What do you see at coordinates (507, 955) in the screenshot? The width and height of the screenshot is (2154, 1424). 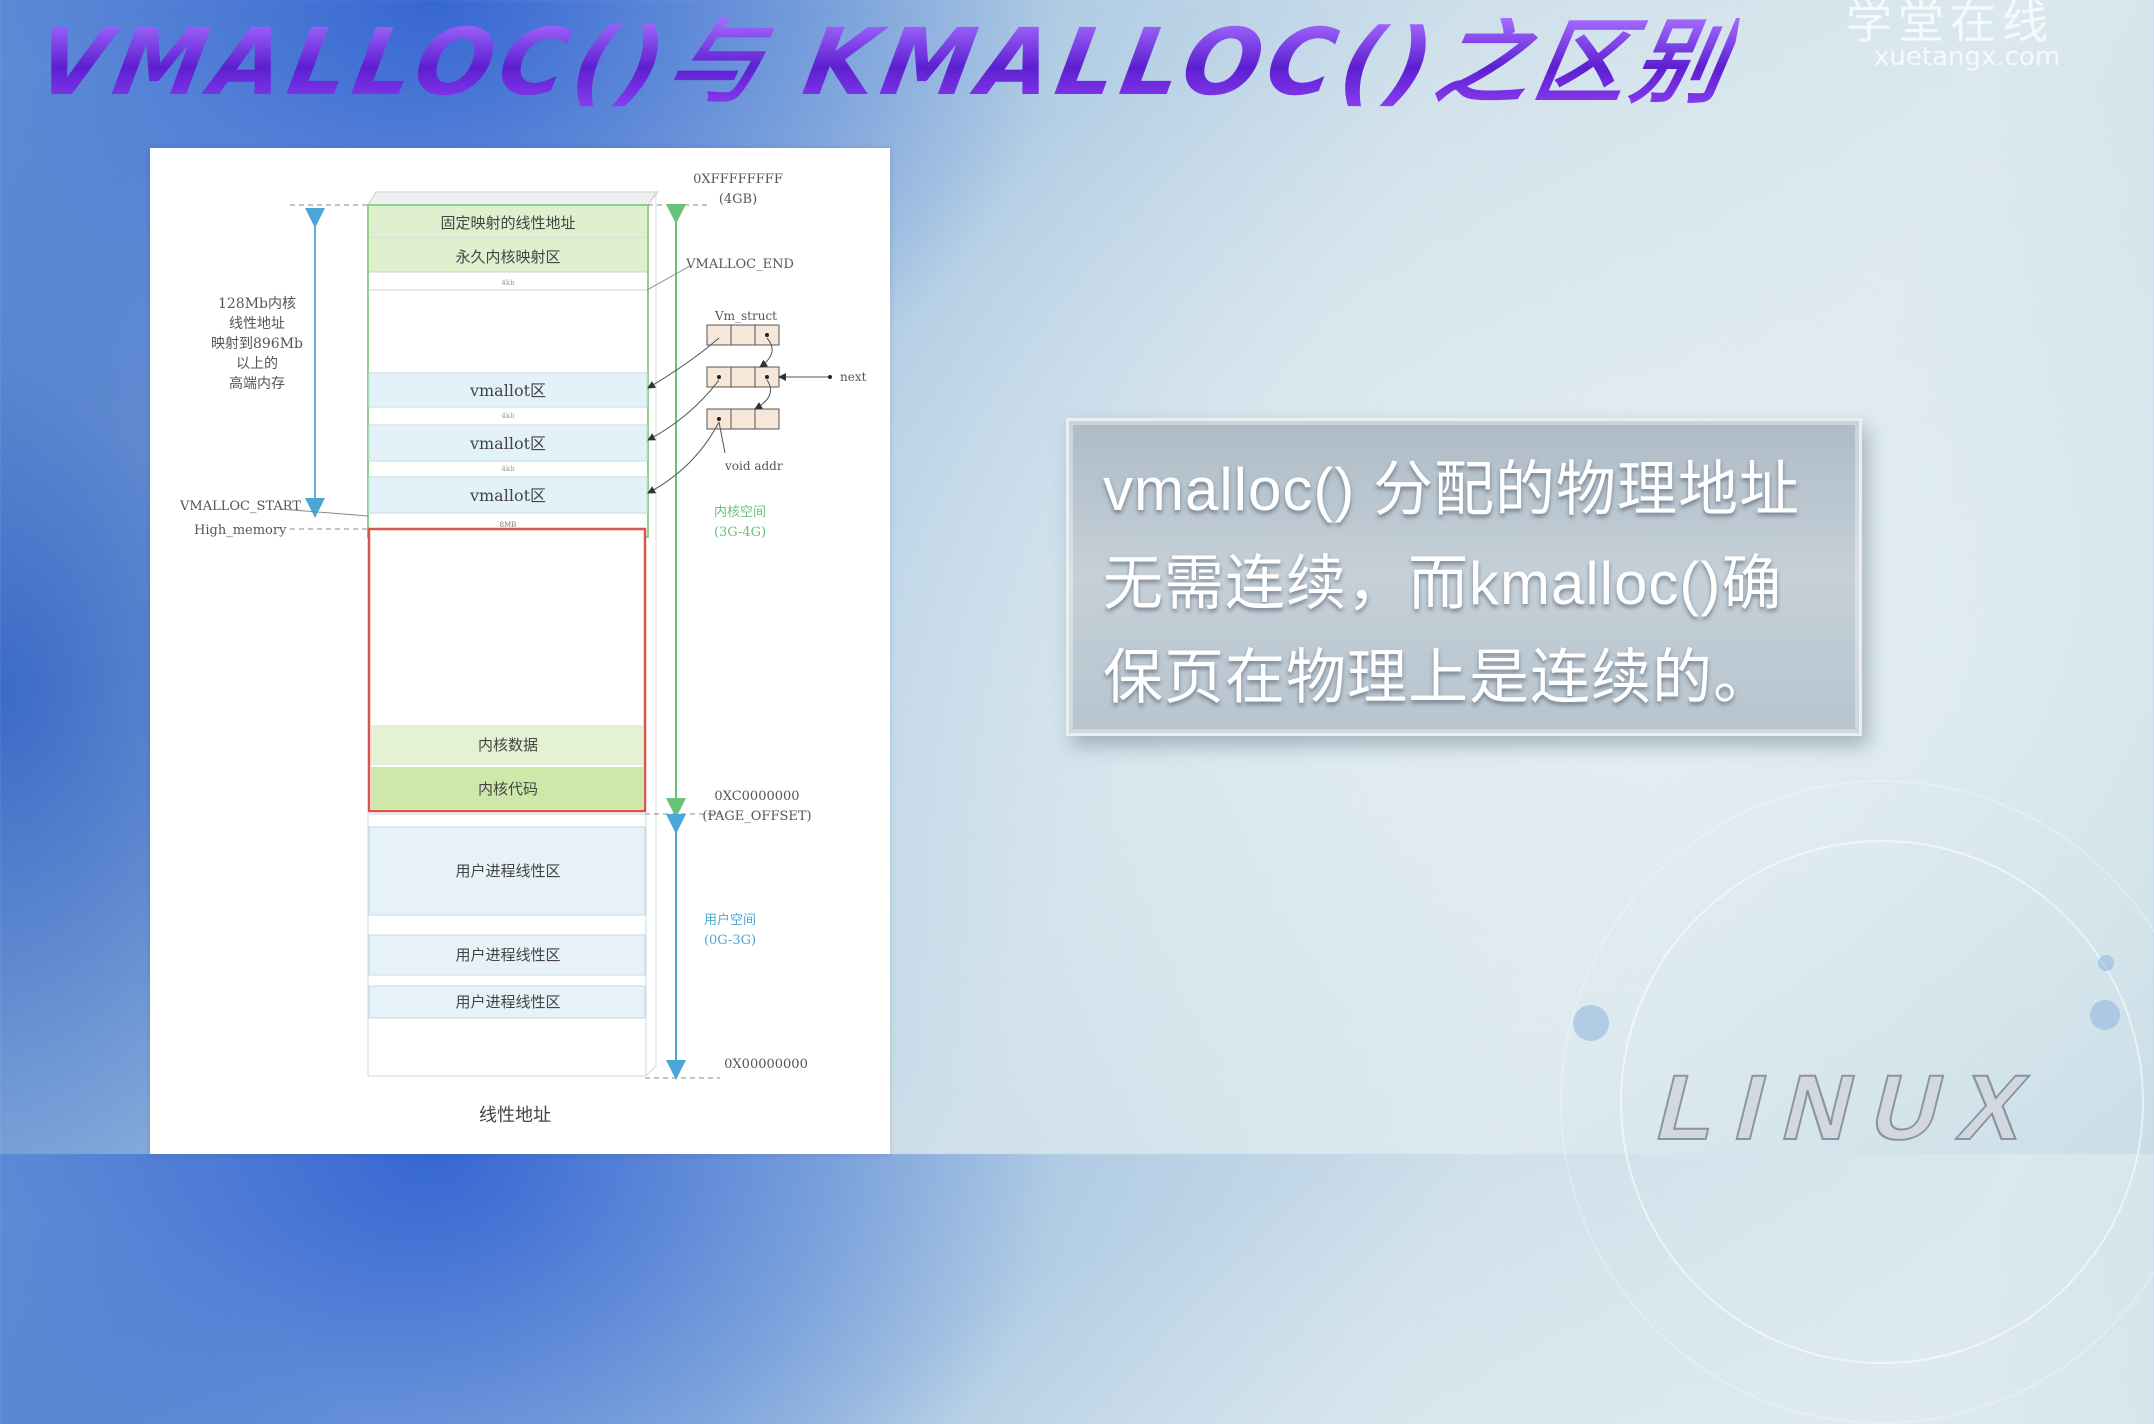 I see `segment-user-2-label: 用户进程线性区` at bounding box center [507, 955].